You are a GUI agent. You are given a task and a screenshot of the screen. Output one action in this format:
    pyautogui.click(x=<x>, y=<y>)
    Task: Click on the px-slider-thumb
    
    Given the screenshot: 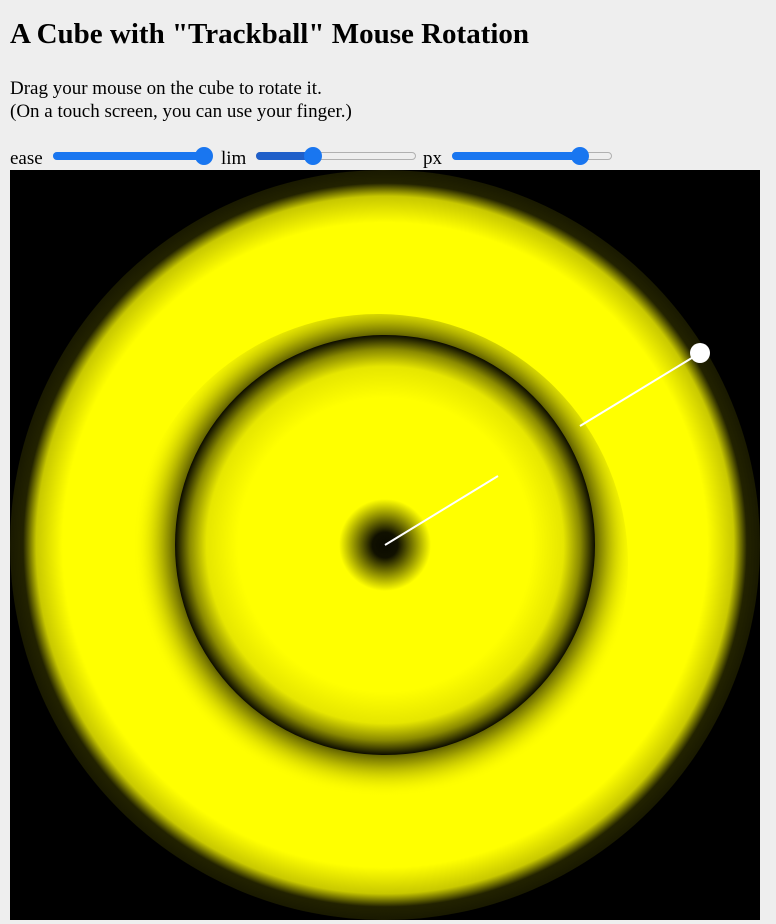 What is the action you would take?
    pyautogui.click(x=580, y=156)
    